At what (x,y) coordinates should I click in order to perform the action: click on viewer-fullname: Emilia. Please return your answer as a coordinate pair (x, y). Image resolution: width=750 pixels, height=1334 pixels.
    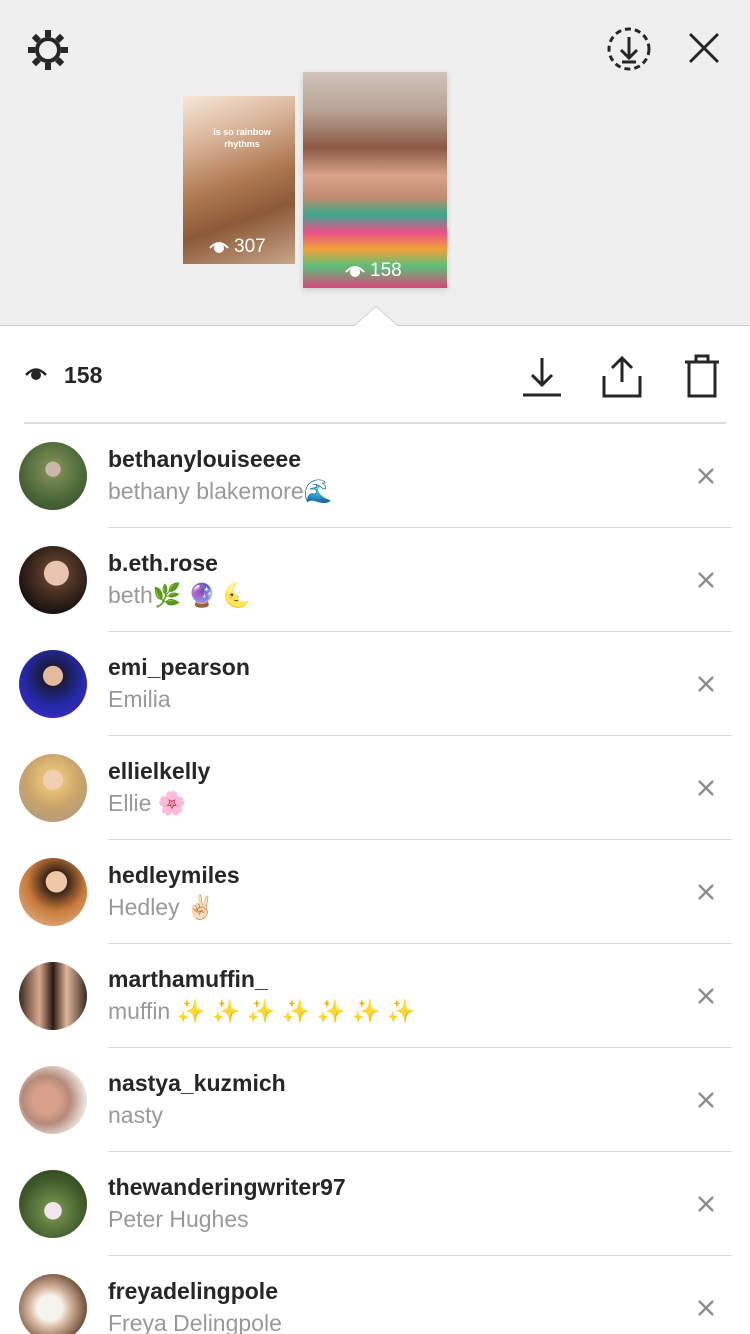
    Looking at the image, I should click on (139, 699).